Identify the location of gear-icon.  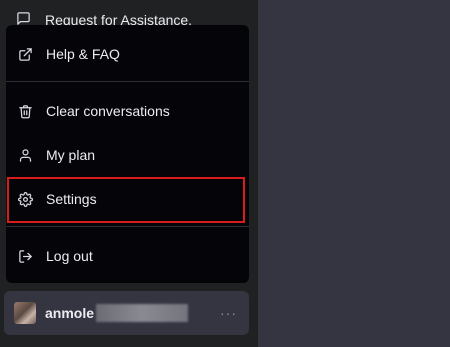
(25, 199).